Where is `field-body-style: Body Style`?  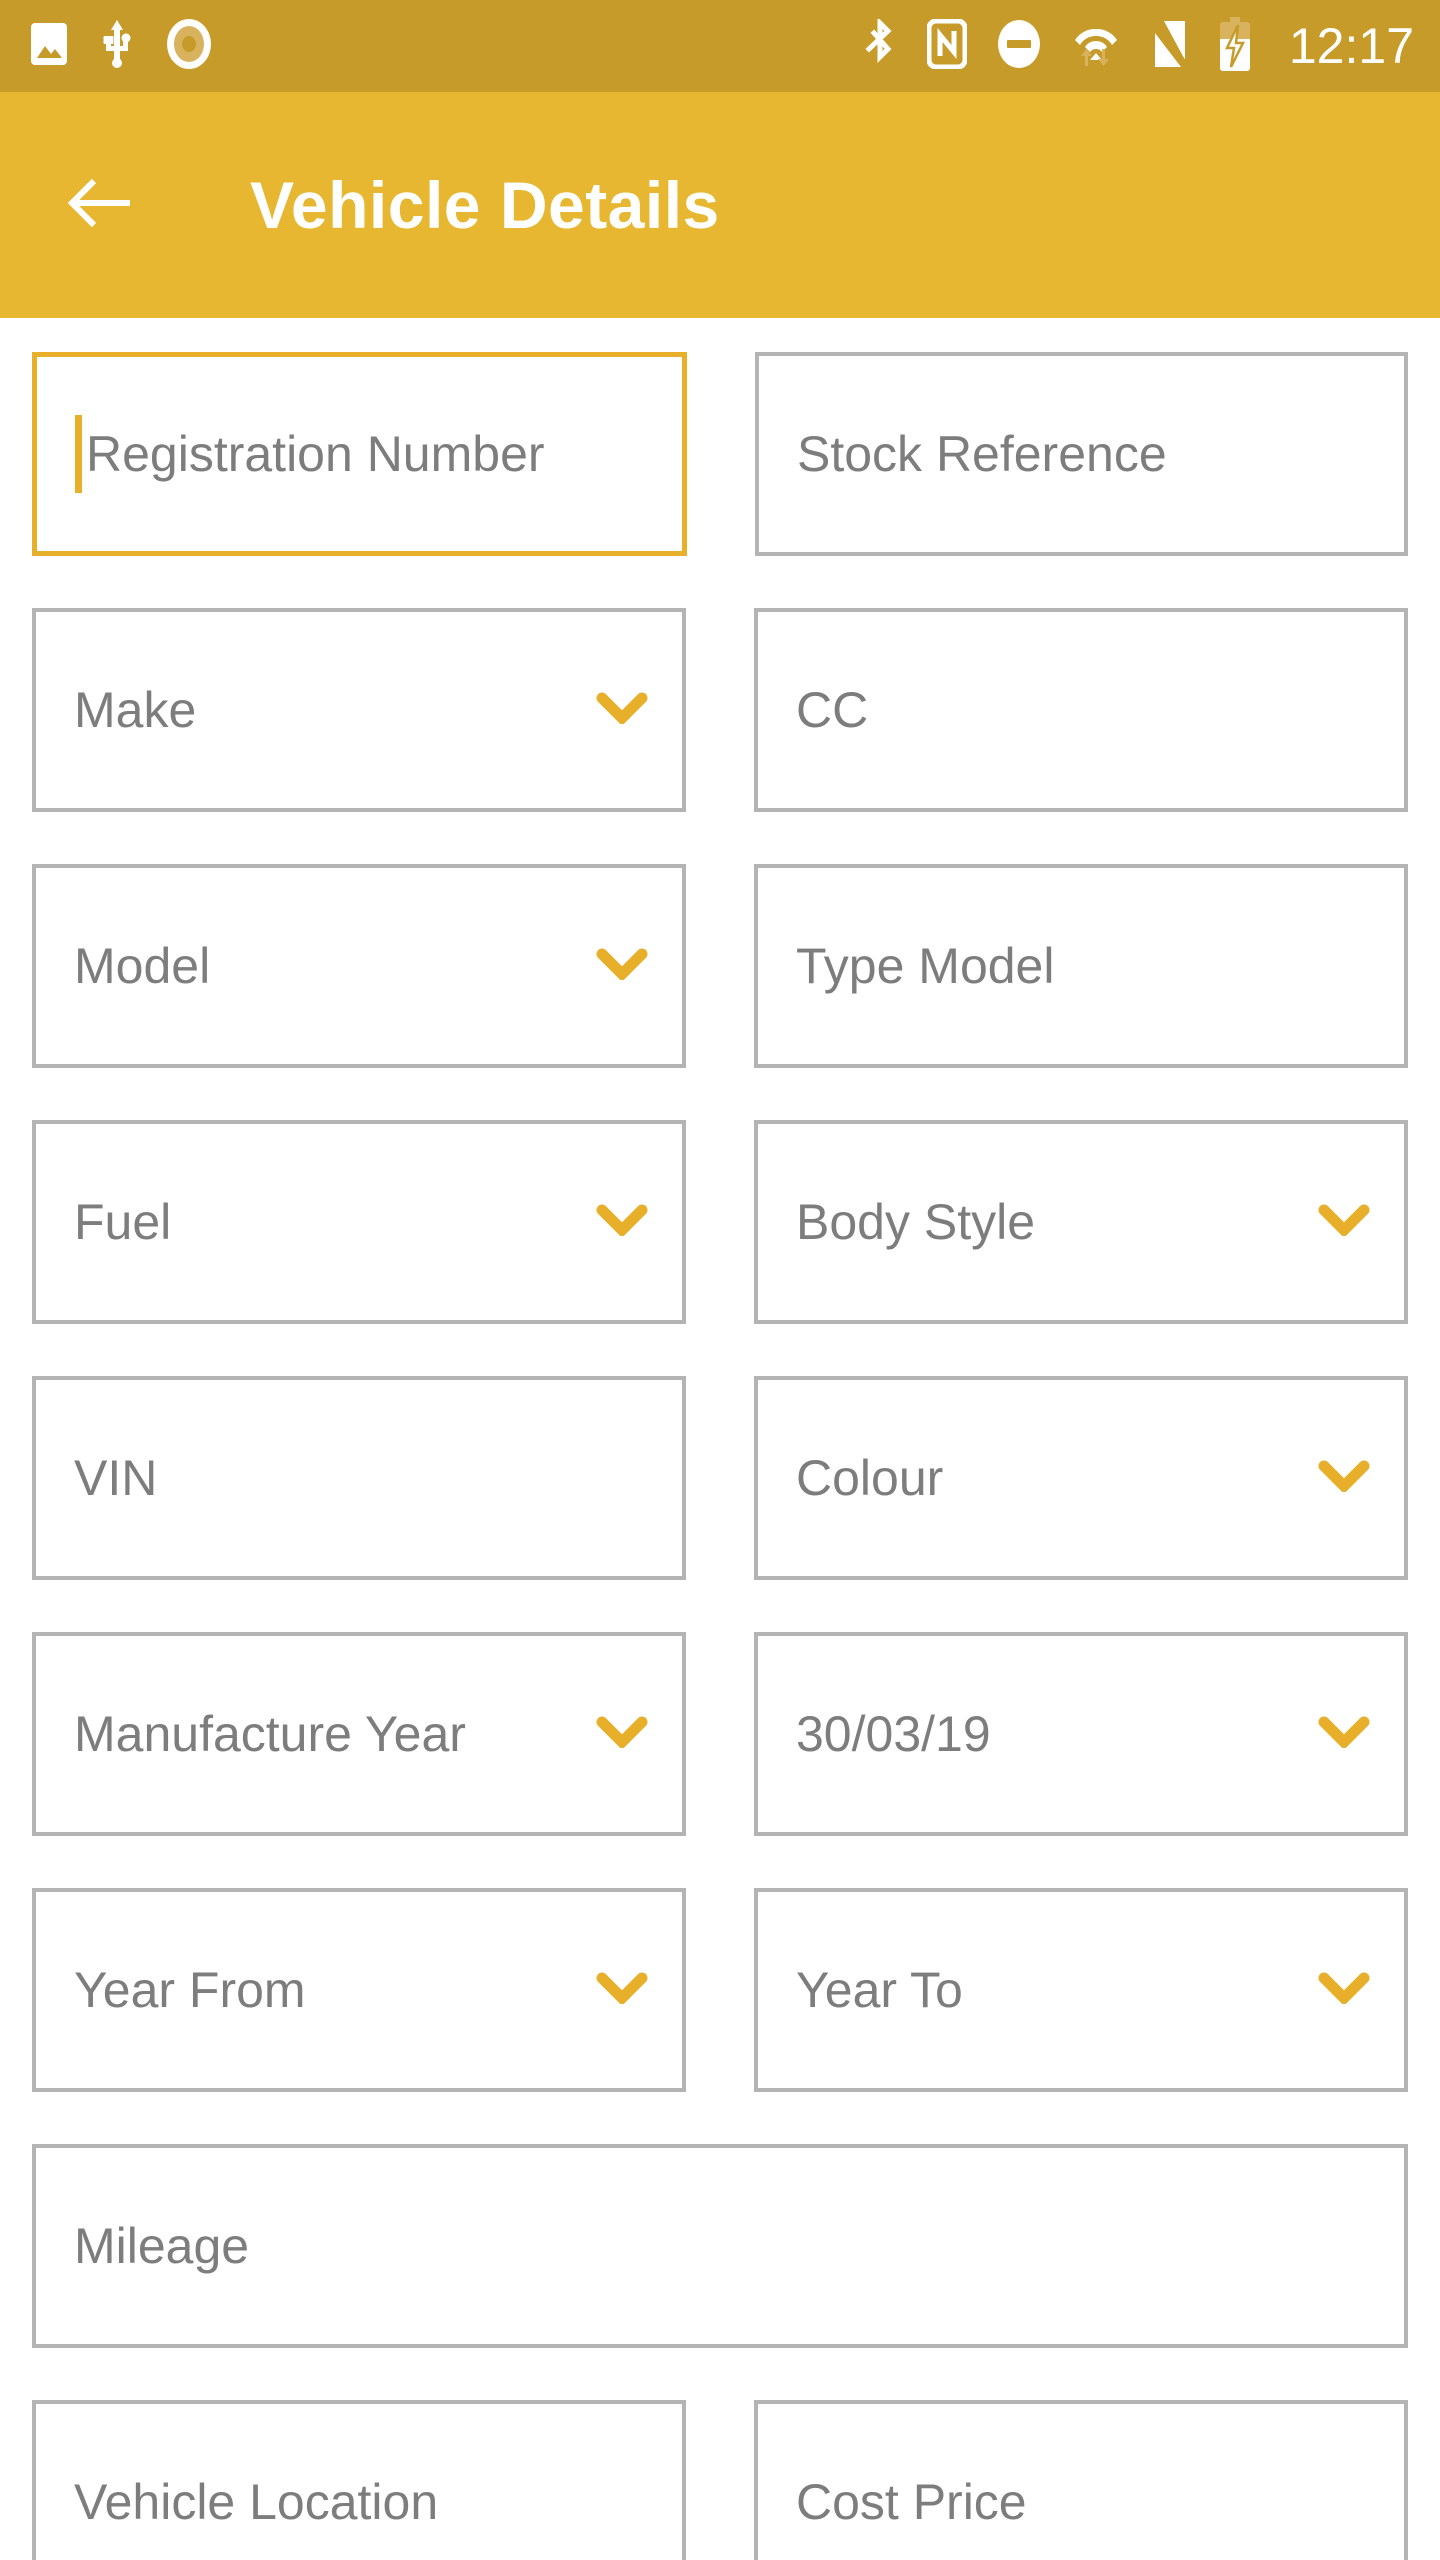
field-body-style: Body Style is located at coordinates (1081, 1222).